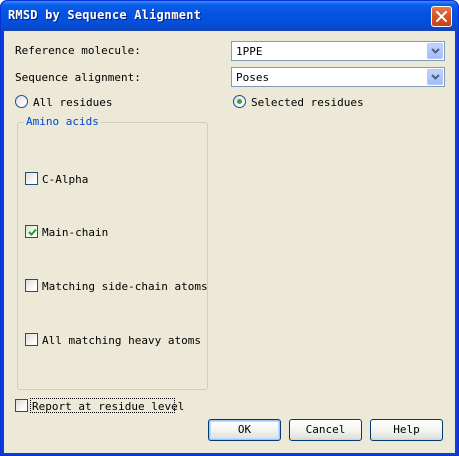 The image size is (459, 456). What do you see at coordinates (121, 340) in the screenshot?
I see `all-matching-heavy-atoms-label: All matching heavy atoms` at bounding box center [121, 340].